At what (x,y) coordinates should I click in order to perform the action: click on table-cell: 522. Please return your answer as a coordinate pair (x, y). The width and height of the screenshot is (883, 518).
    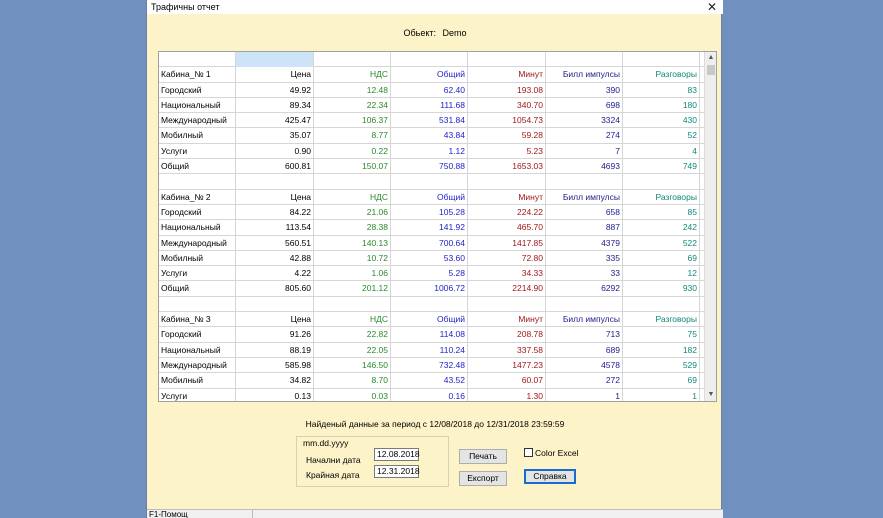
    Looking at the image, I should click on (661, 243).